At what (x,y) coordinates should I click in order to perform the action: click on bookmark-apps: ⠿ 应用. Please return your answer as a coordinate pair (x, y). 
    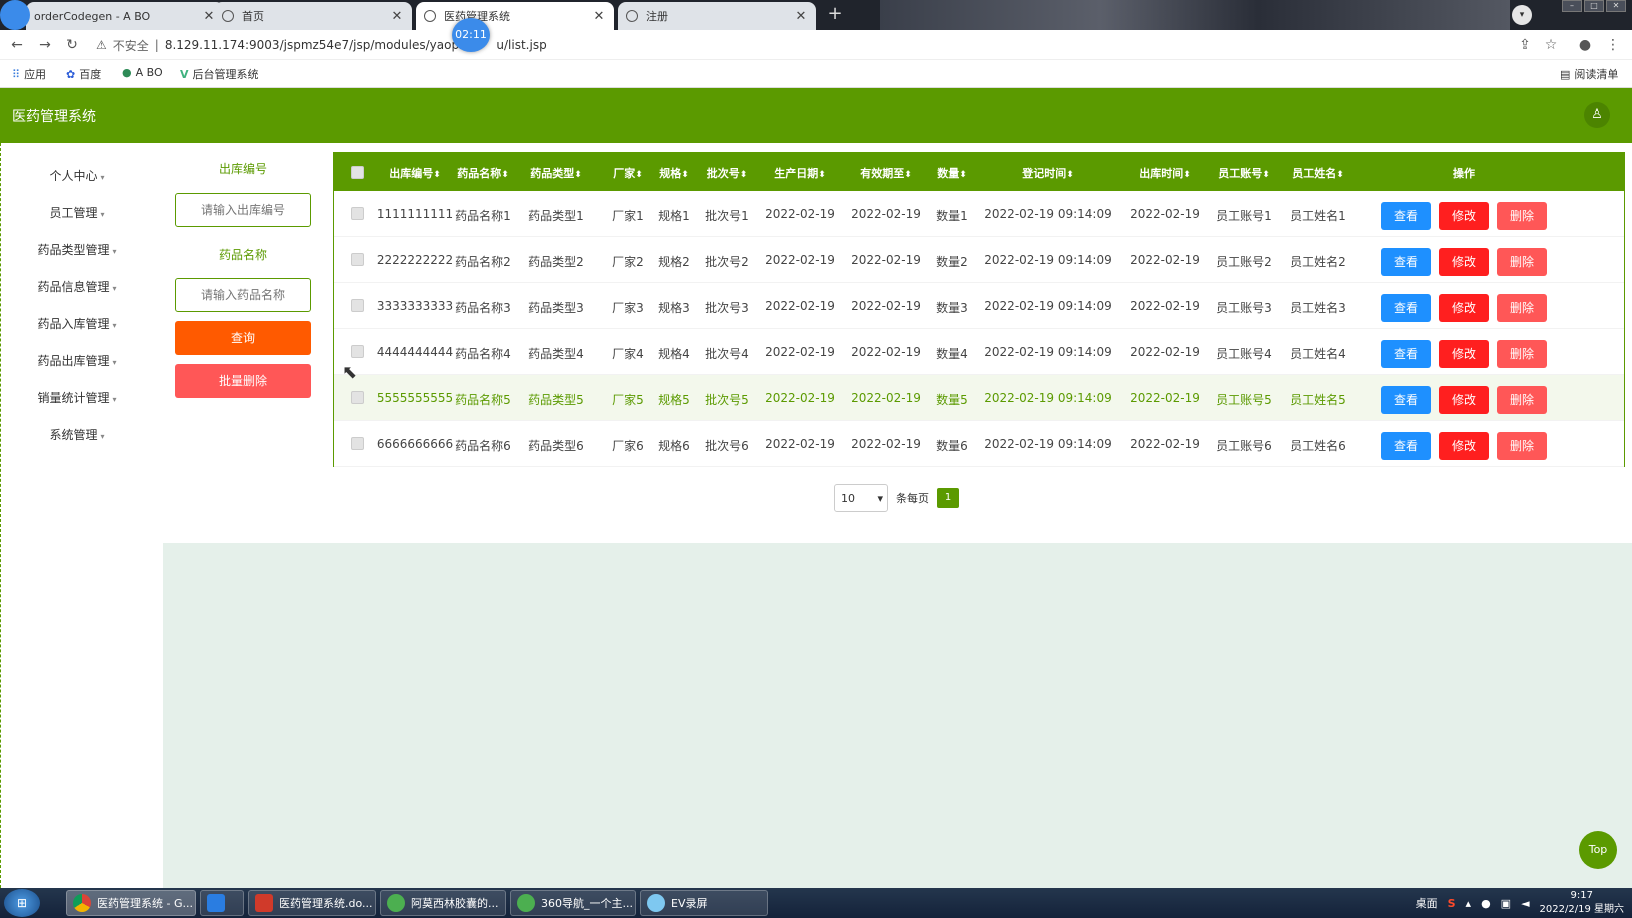
    Looking at the image, I should click on (29, 74).